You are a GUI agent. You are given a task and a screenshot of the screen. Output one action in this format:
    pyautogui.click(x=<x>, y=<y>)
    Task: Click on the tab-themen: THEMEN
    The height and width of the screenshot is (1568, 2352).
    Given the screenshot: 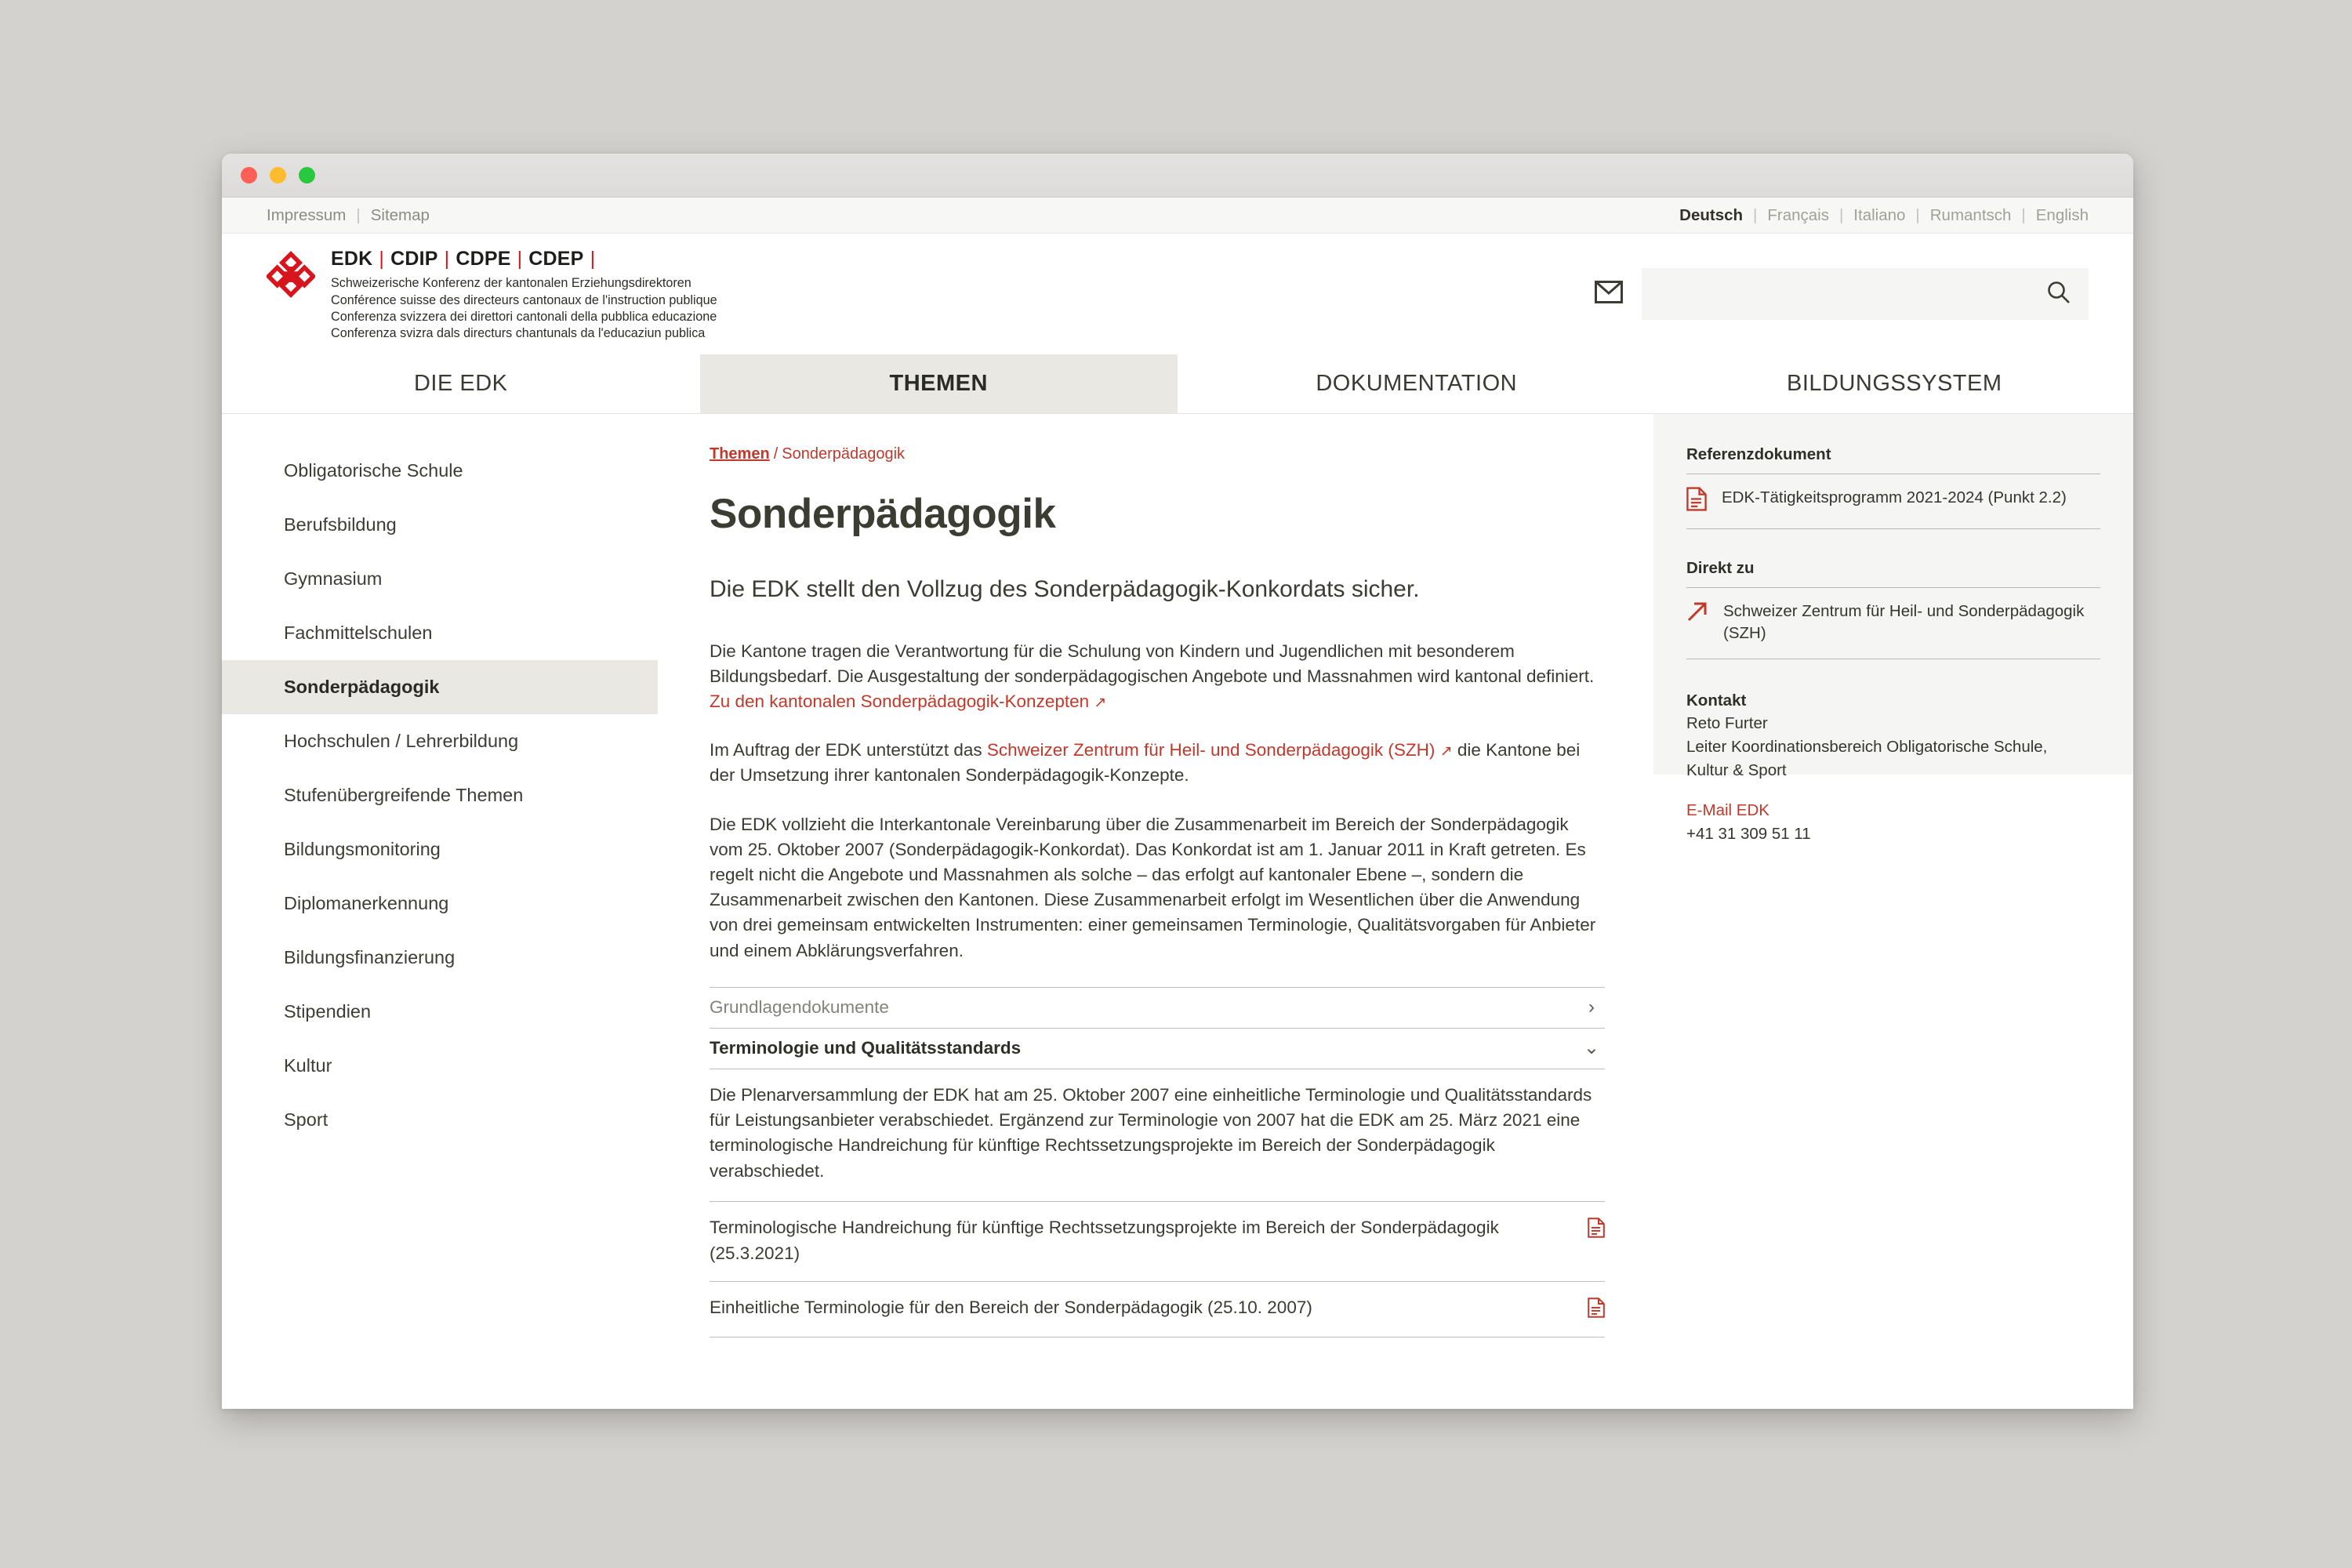 What is the action you would take?
    pyautogui.click(x=939, y=383)
    